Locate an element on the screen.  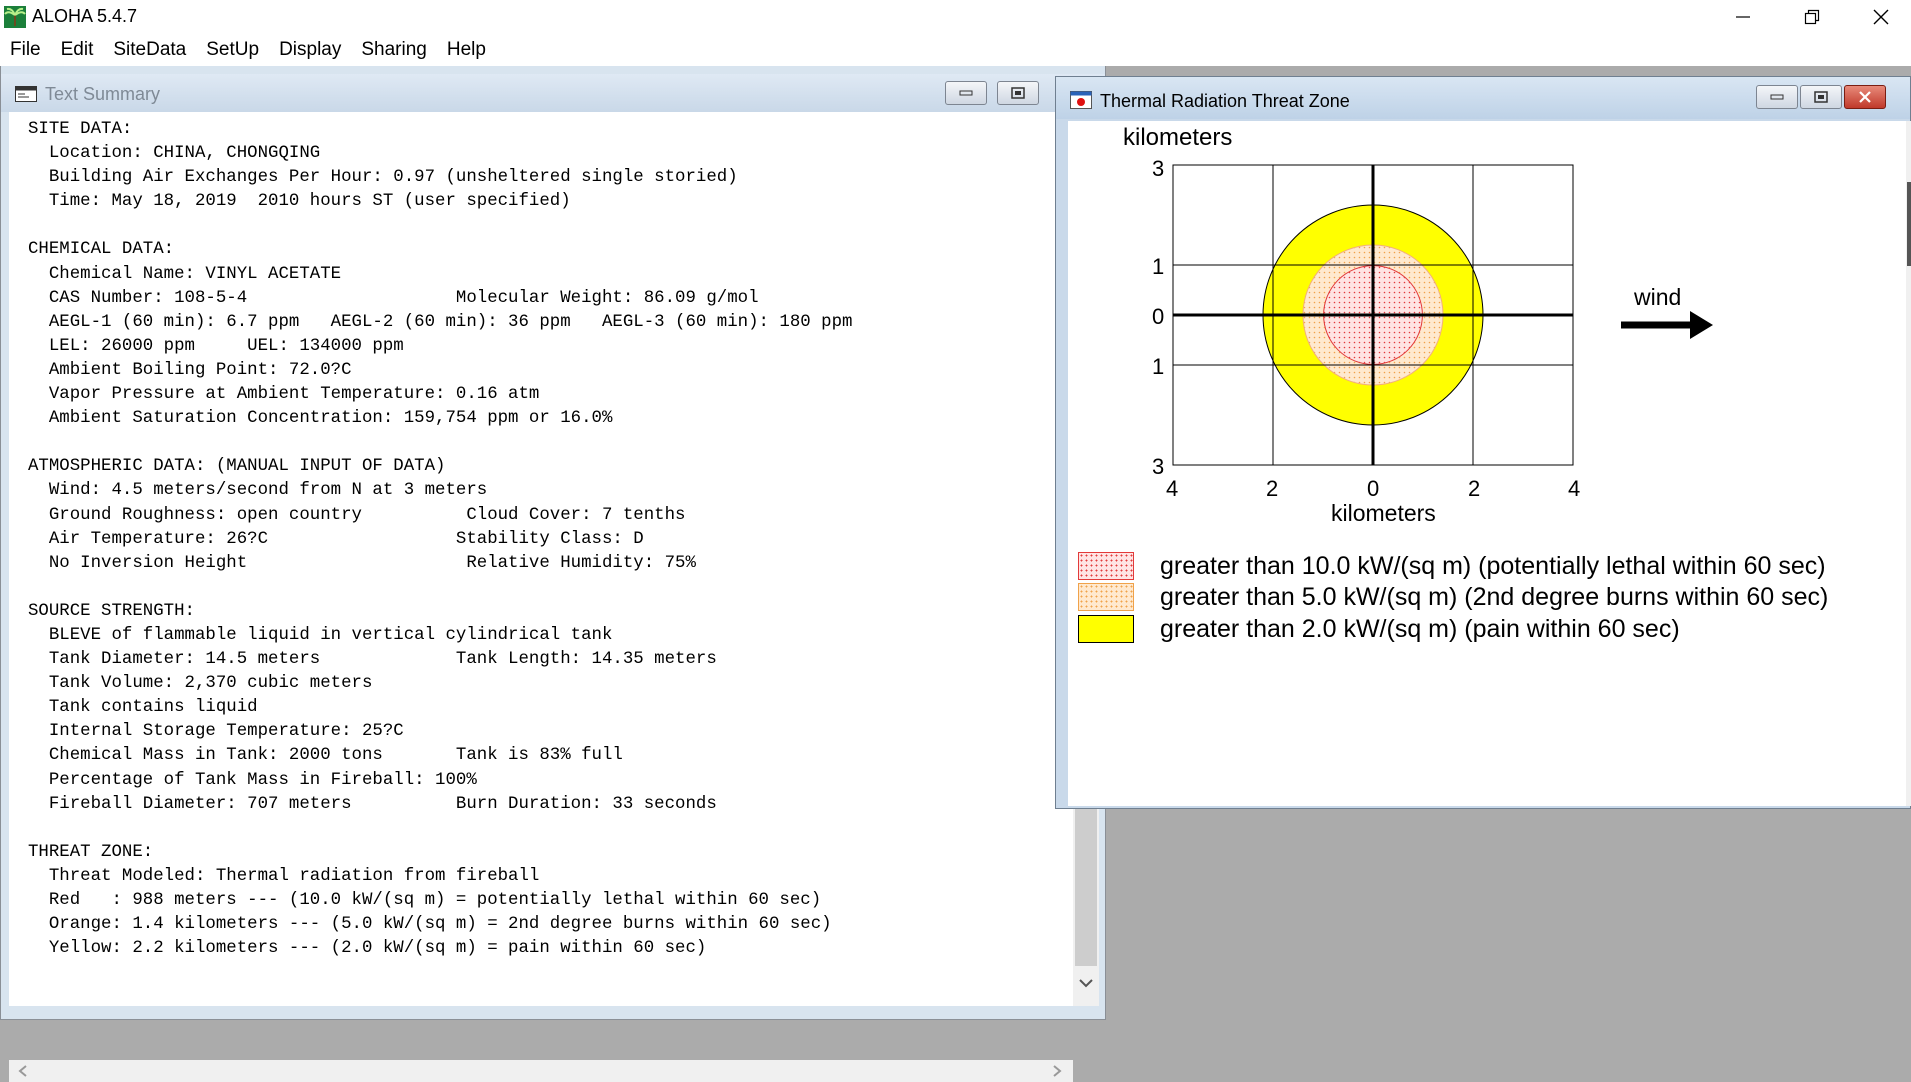
legend-red-swatch is located at coordinates (1106, 566).